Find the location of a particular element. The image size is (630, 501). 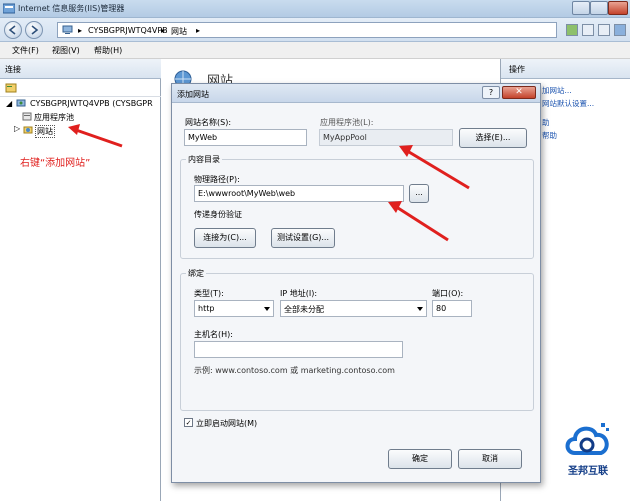

company-logo: 圣邦互联 is located at coordinates (588, 449).